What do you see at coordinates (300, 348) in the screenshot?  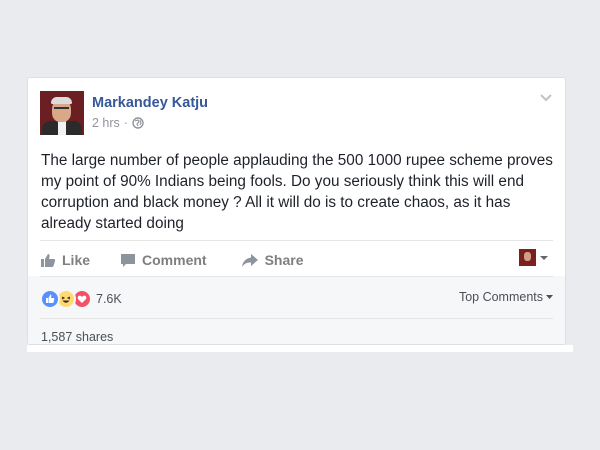 I see `card-edge` at bounding box center [300, 348].